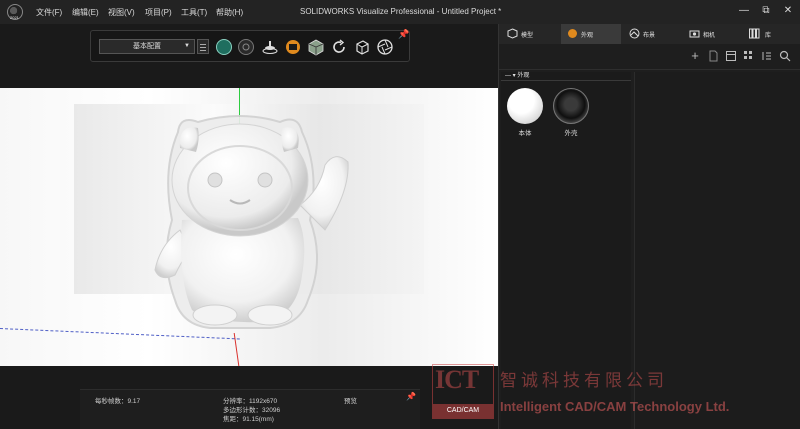  Describe the element at coordinates (767, 56) in the screenshot. I see `list-icon` at that location.